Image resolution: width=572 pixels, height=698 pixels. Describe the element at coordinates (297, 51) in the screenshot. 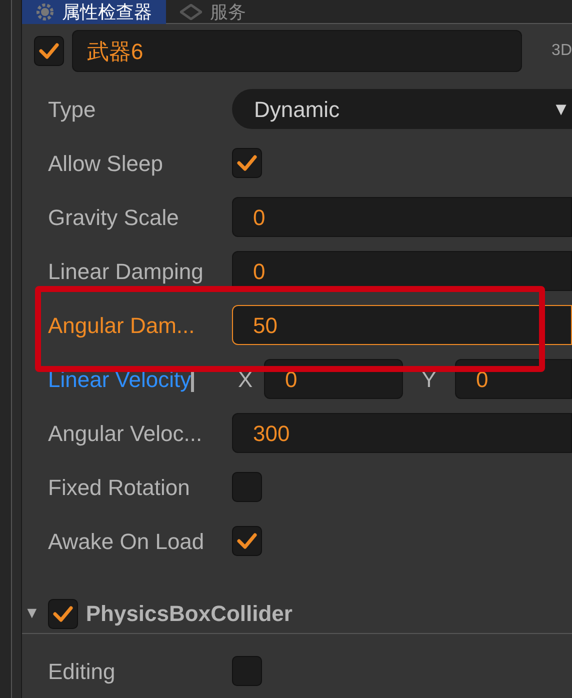

I see `node-name-field: 武器6` at that location.